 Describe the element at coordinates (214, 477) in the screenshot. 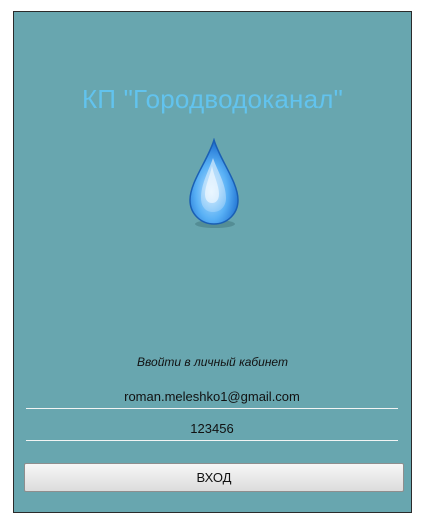

I see `login-button: ВХОД` at that location.